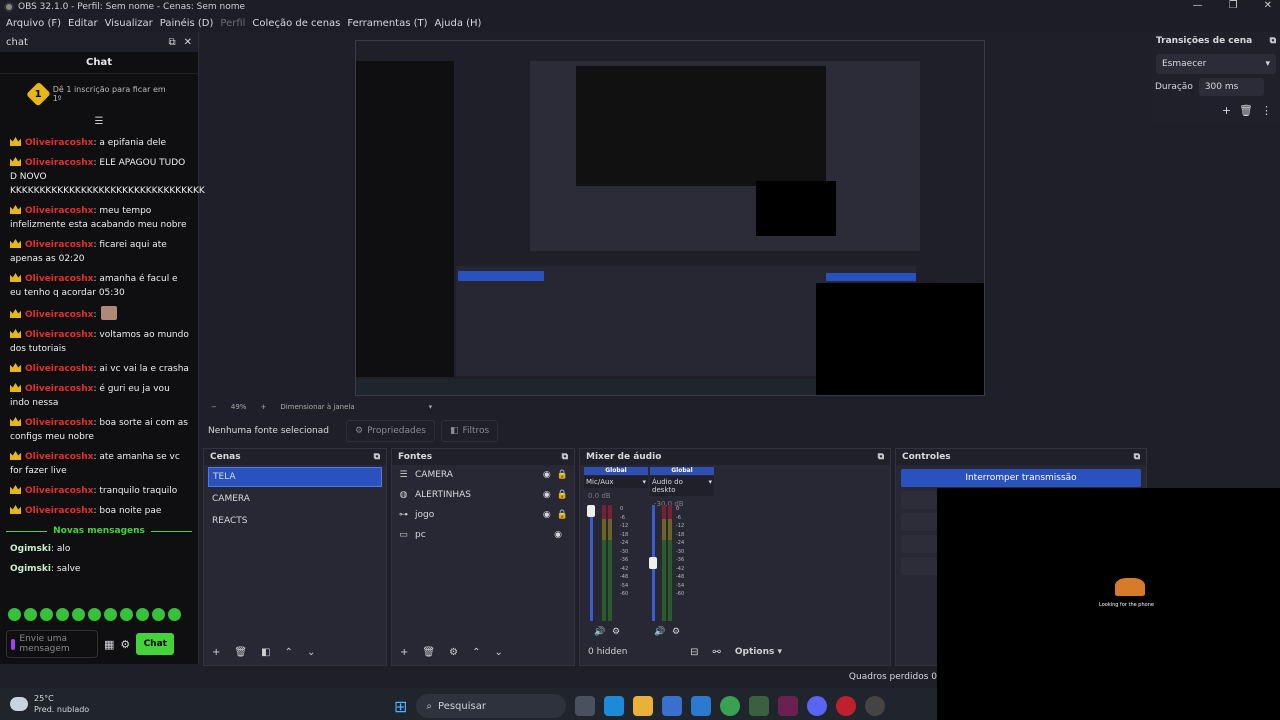 Image resolution: width=1280 pixels, height=720 pixels. I want to click on outlook-icon, so click(701, 706).